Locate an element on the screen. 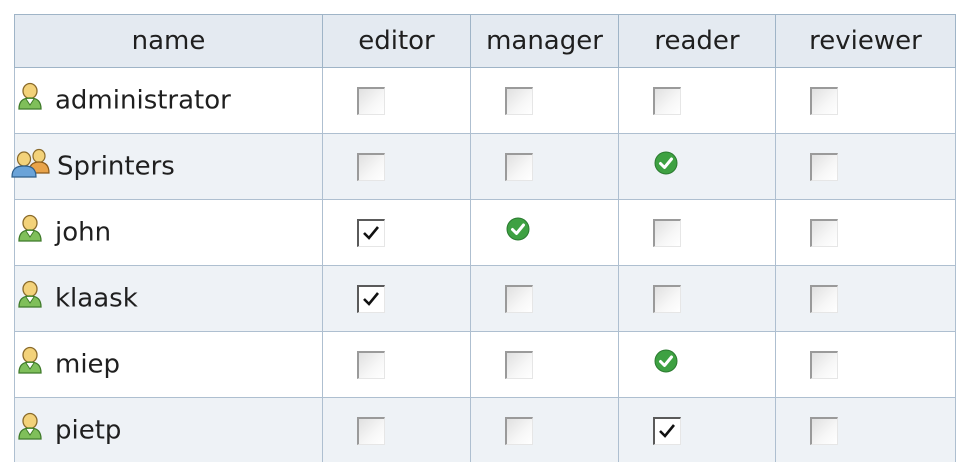  principal-name: administrator is located at coordinates (143, 100).